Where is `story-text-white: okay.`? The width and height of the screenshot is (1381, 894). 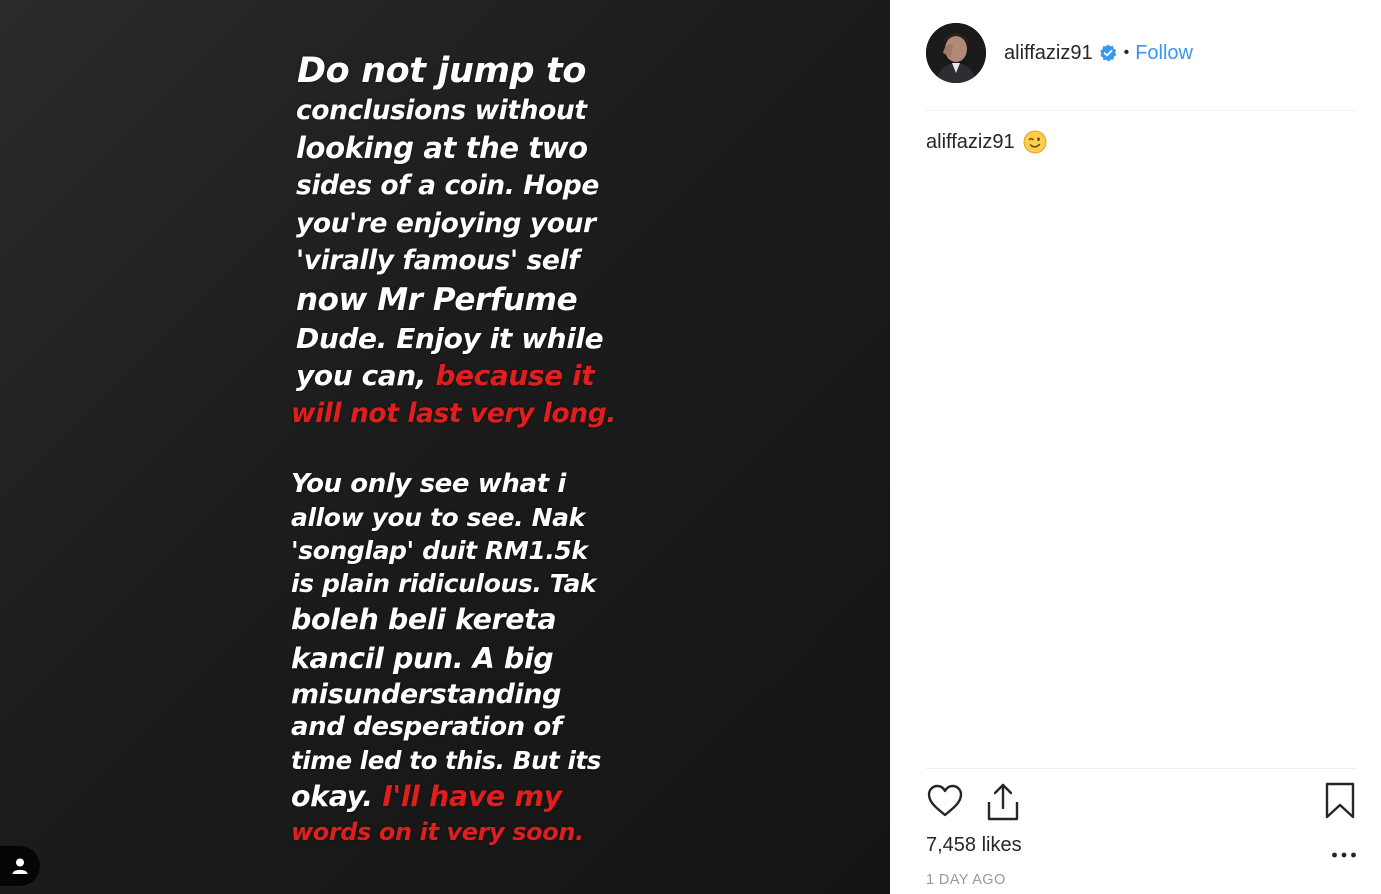
story-text-white: okay. is located at coordinates (337, 796).